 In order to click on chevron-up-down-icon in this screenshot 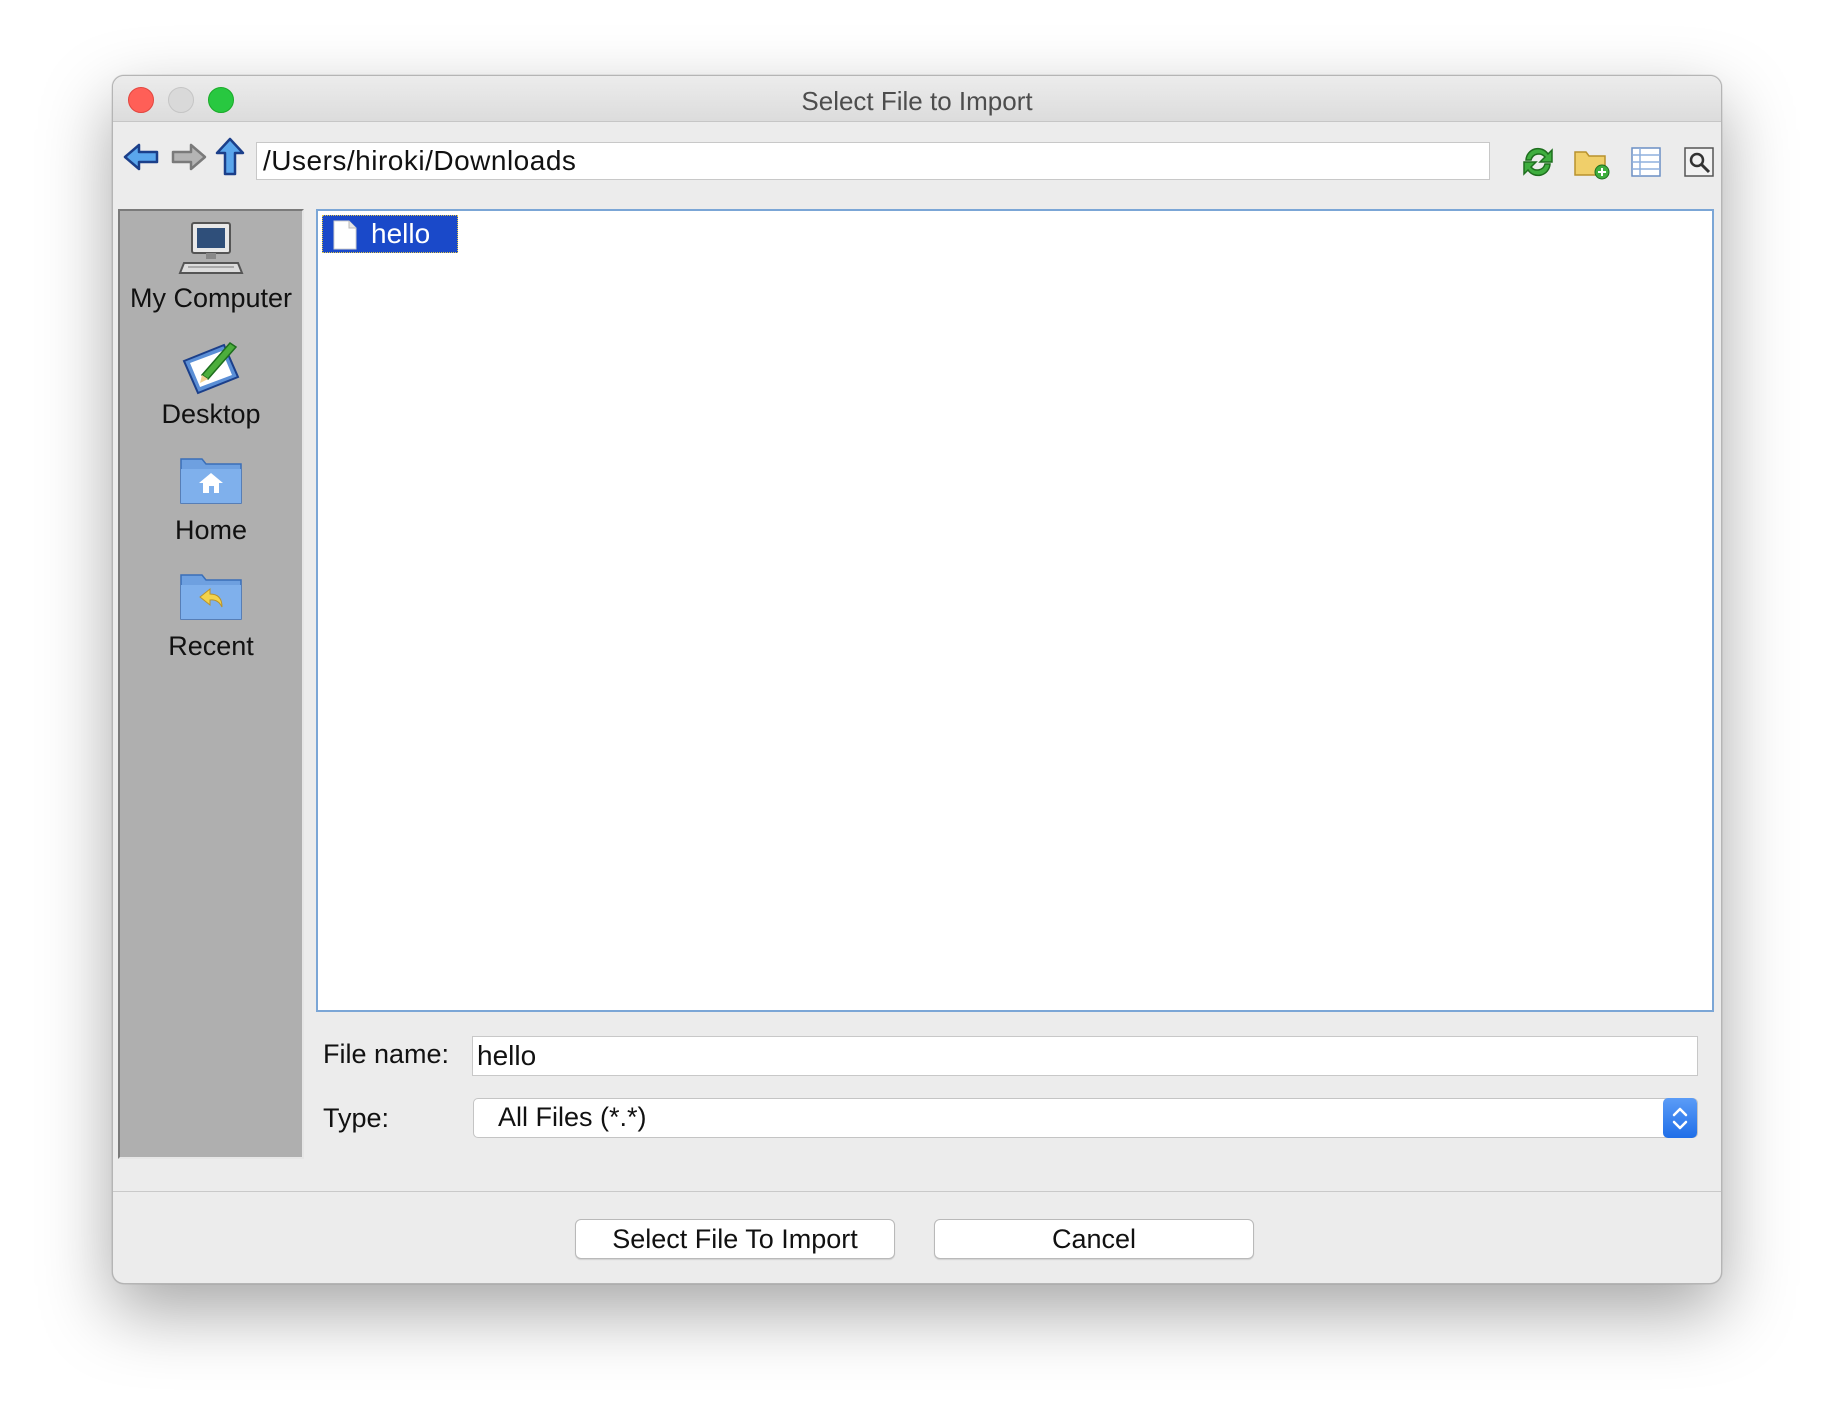, I will do `click(1680, 1118)`.